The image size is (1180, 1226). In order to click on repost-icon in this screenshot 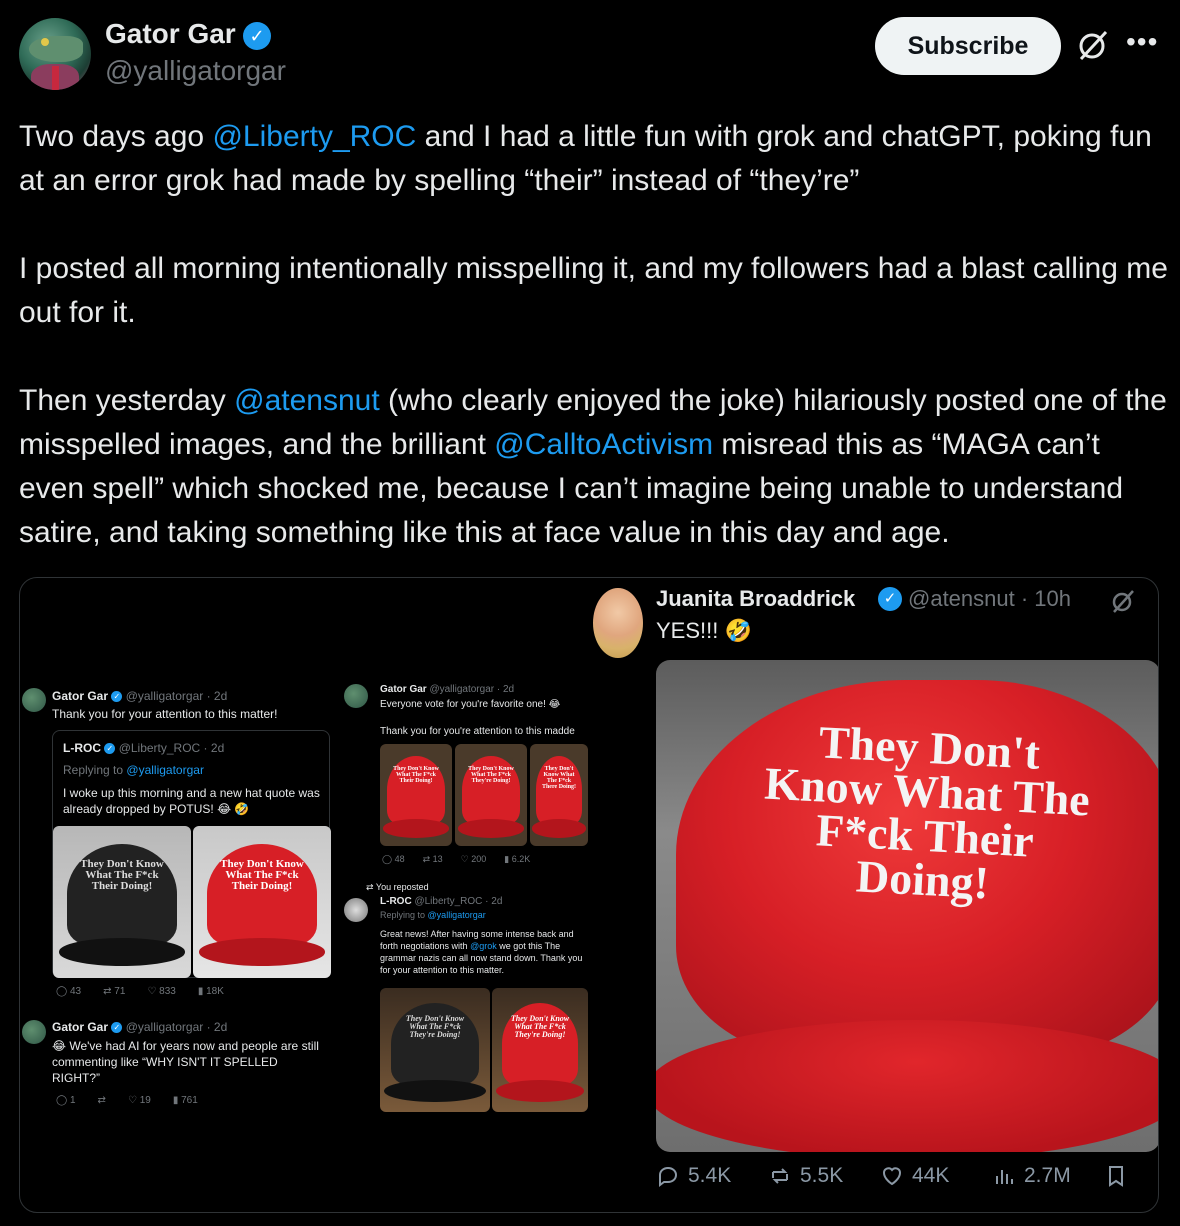, I will do `click(780, 1176)`.